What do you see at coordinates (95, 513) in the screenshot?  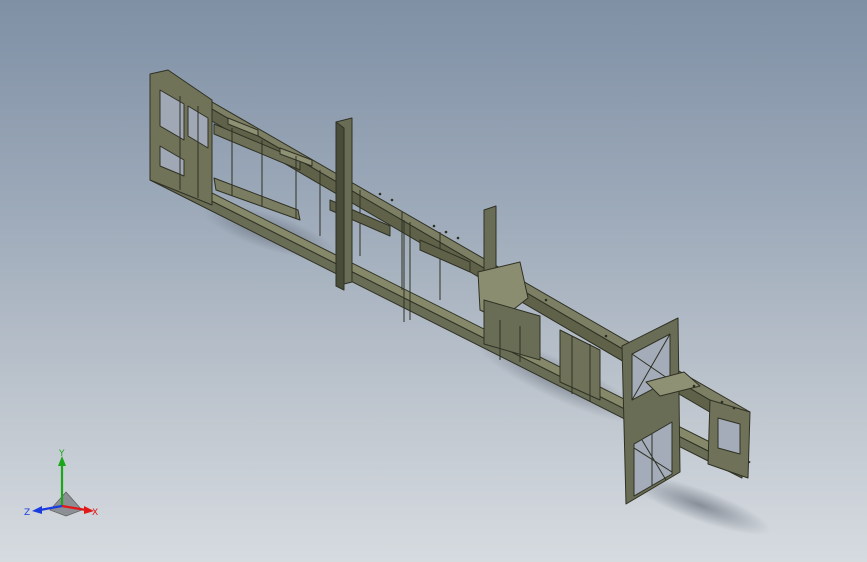 I see `x-axis-label: X` at bounding box center [95, 513].